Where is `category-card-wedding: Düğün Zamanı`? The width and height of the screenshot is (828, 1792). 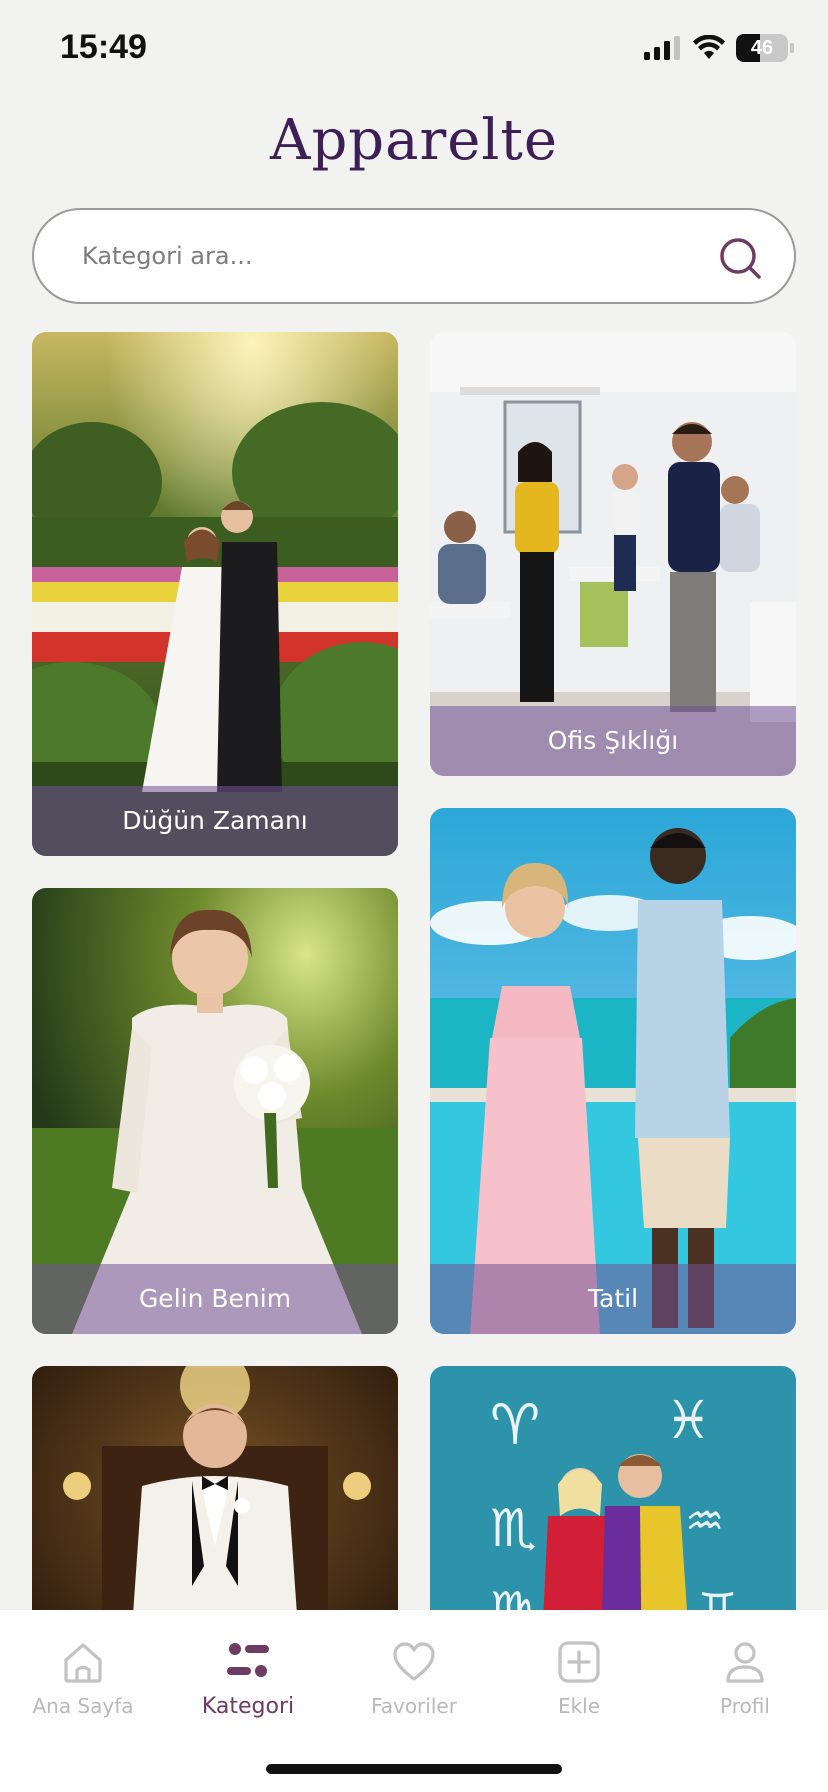
category-card-wedding: Düğün Zamanı is located at coordinates (215, 594).